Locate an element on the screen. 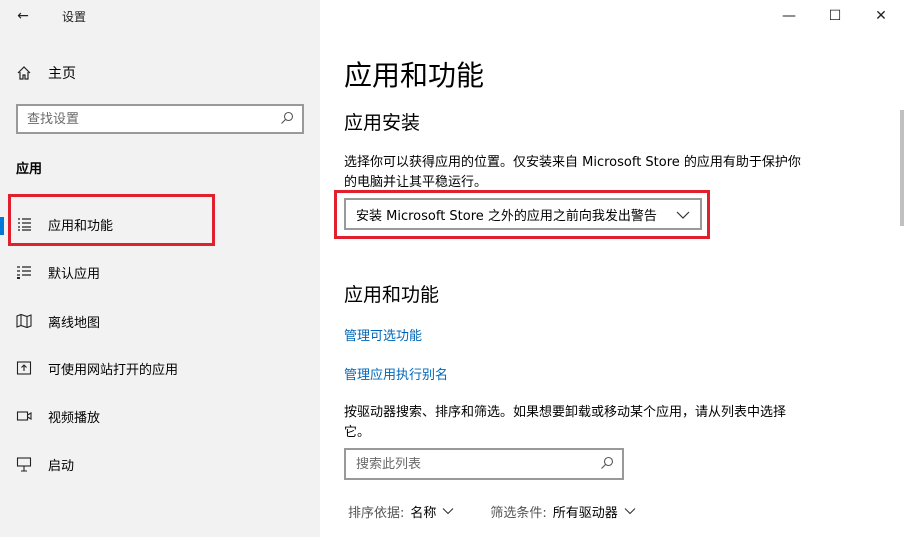  sidebar-item-default-apps: 默认应用 is located at coordinates (160, 272).